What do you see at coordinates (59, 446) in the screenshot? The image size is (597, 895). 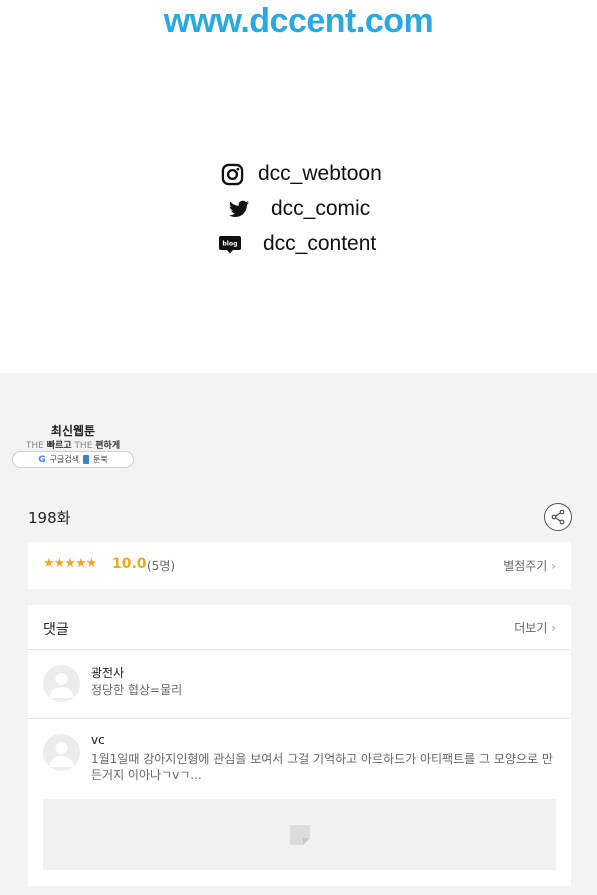 I see `badge-word-1: 빠르고` at bounding box center [59, 446].